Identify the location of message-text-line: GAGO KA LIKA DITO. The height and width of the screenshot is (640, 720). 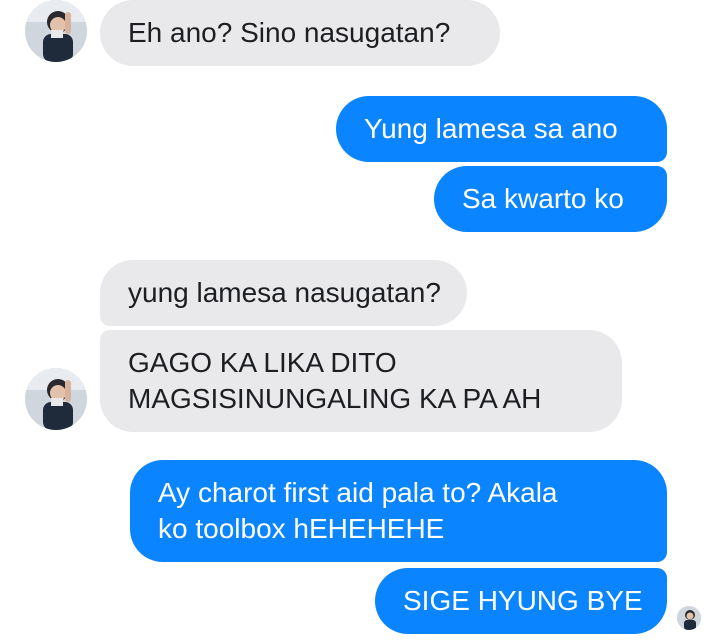
(262, 362).